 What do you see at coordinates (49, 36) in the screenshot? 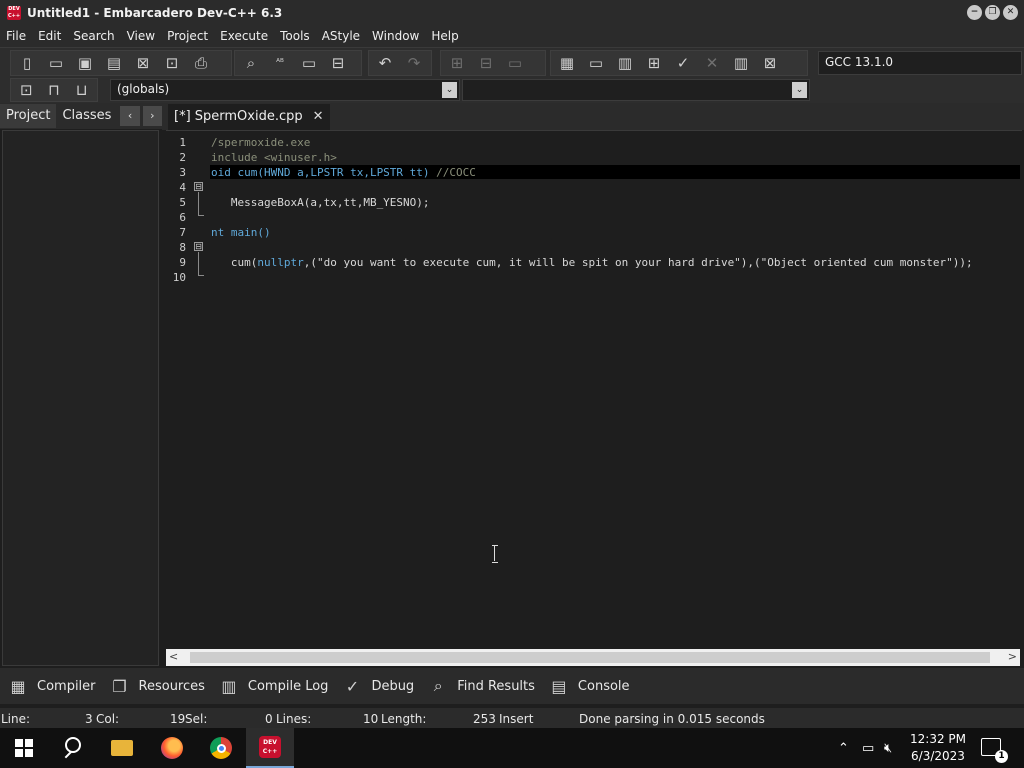
I see `menu-edit: Edit` at bounding box center [49, 36].